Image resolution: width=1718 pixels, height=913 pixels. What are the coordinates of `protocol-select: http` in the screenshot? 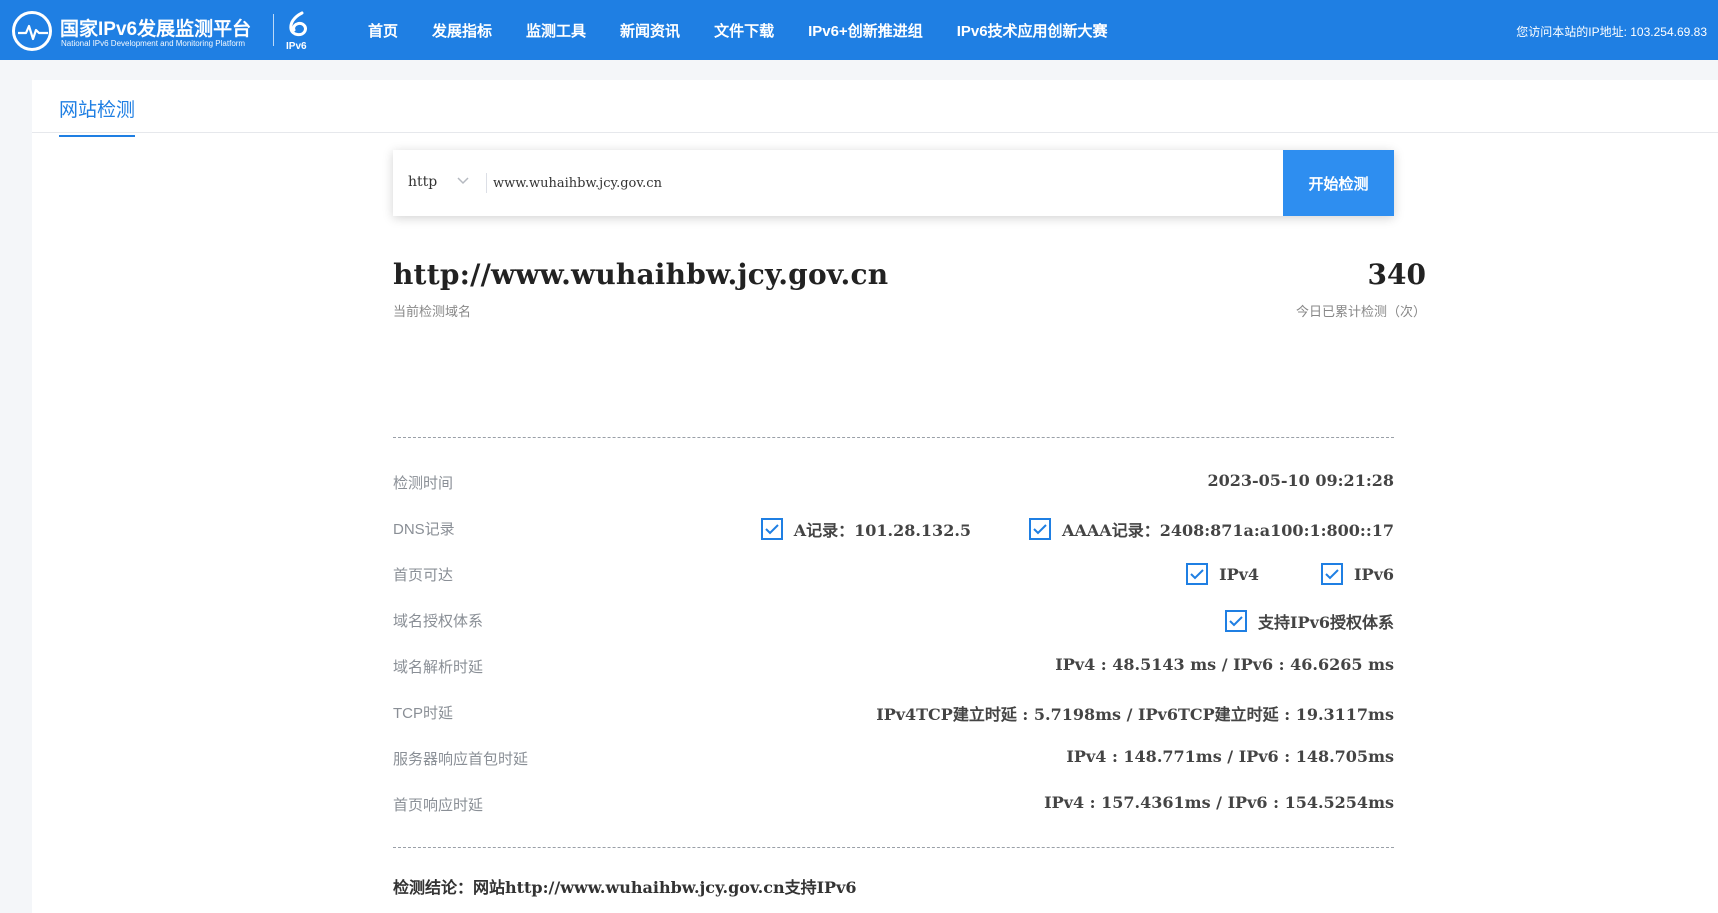 It's located at (422, 182).